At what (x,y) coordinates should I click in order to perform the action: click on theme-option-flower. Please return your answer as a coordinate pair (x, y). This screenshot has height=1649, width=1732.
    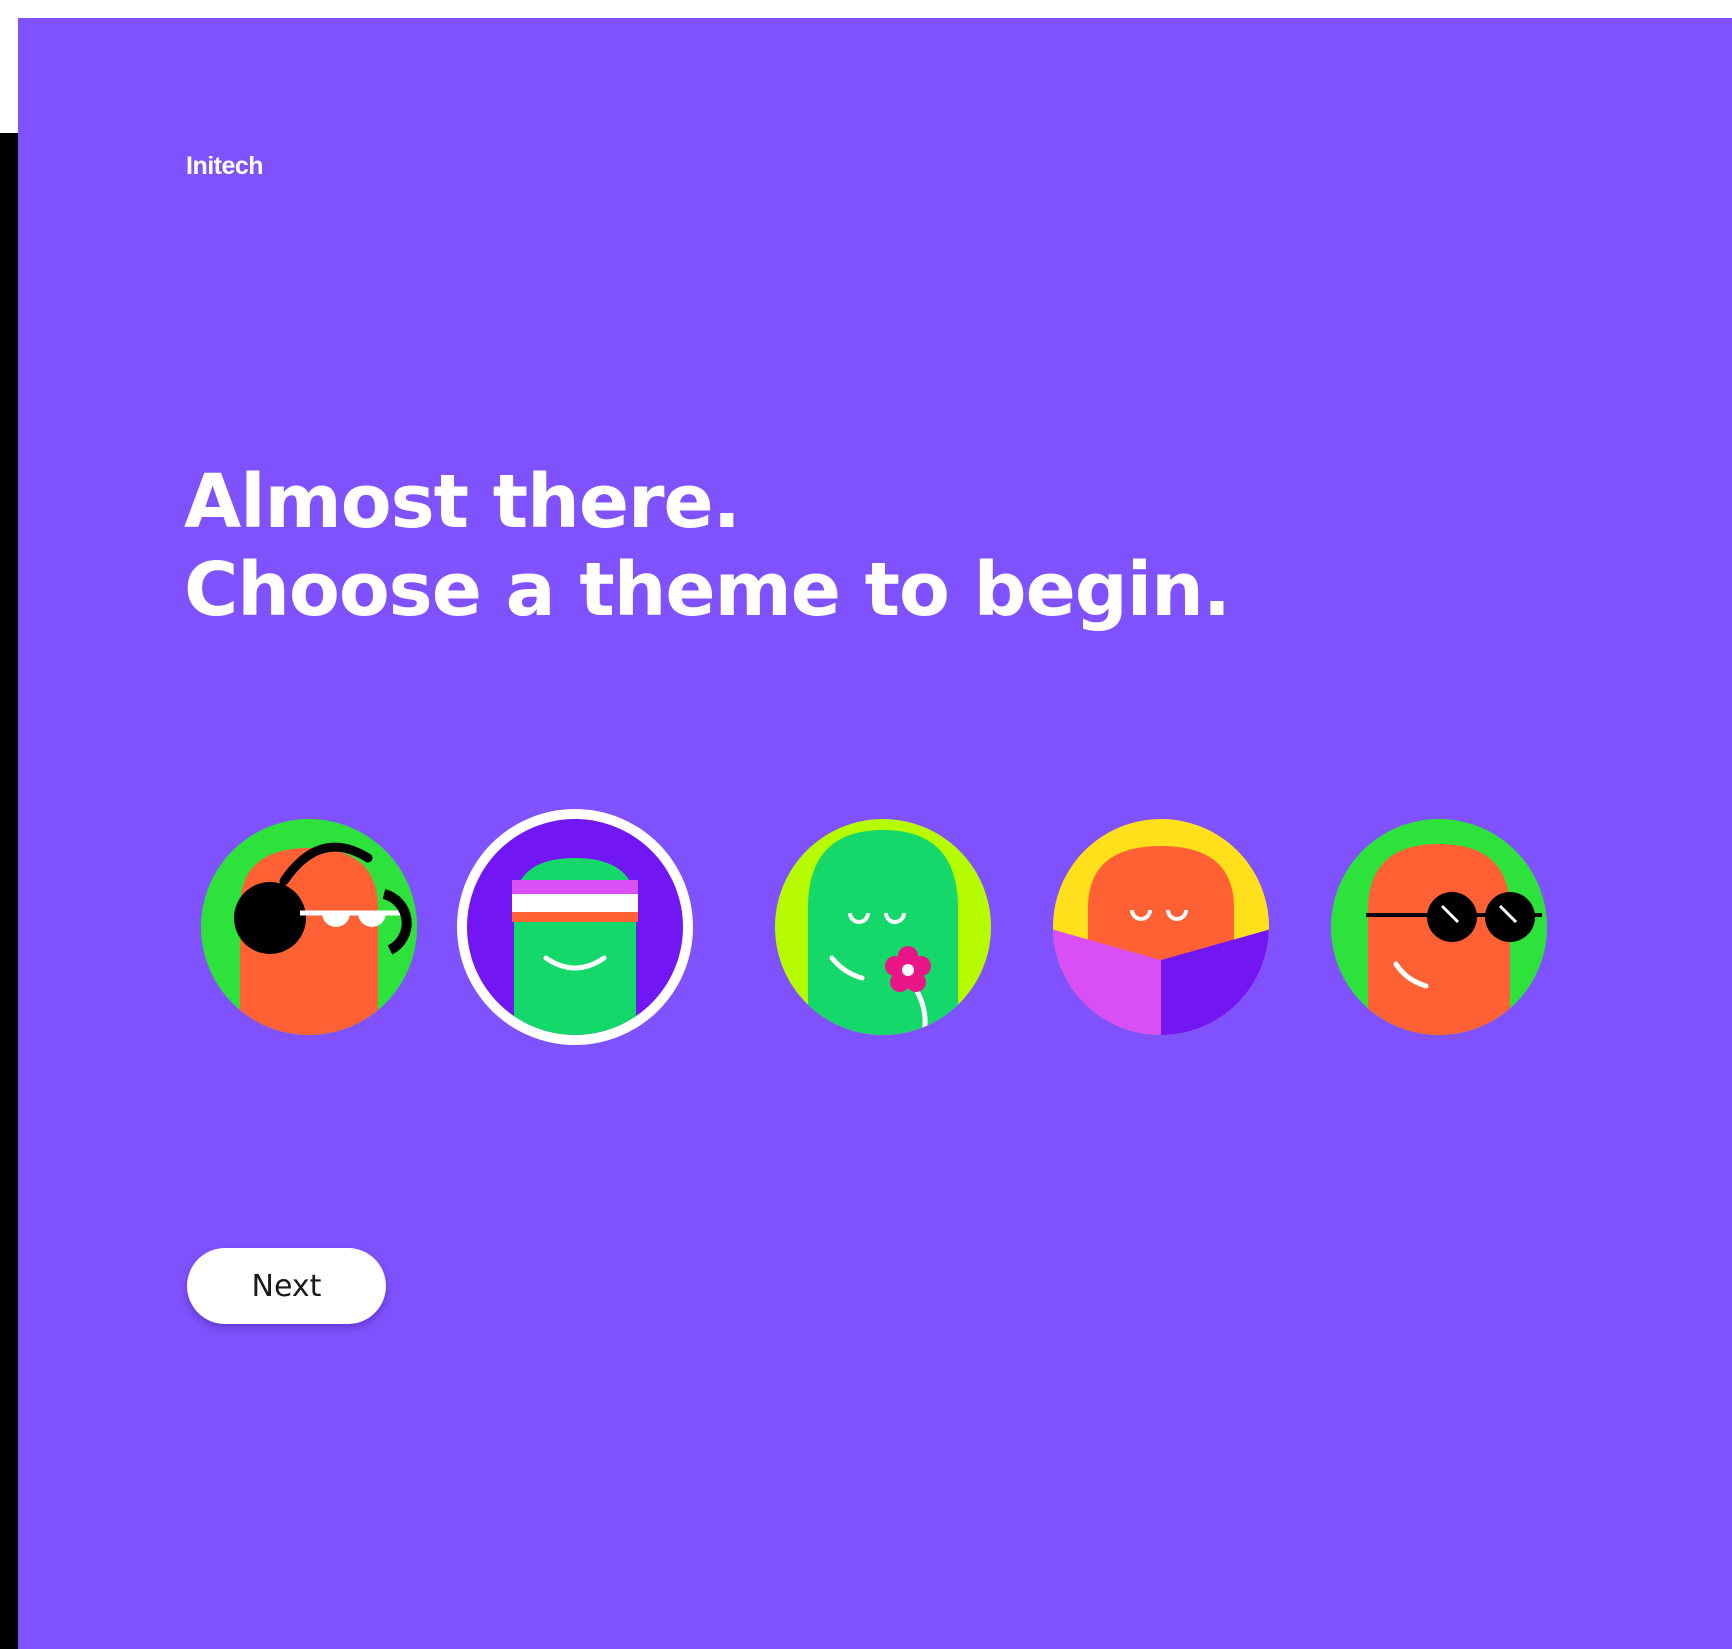
    Looking at the image, I should click on (883, 927).